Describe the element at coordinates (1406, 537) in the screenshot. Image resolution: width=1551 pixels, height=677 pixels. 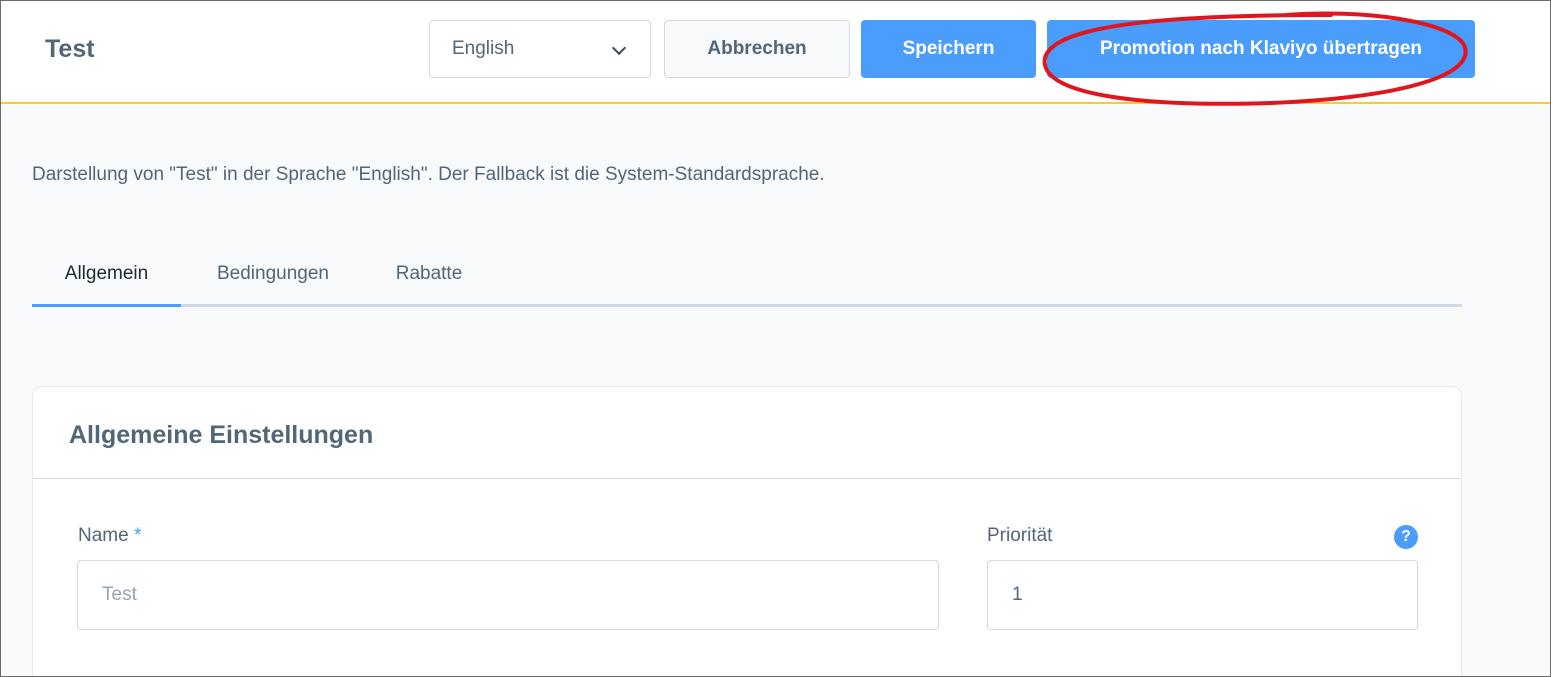
I see `help-icon: ?` at that location.